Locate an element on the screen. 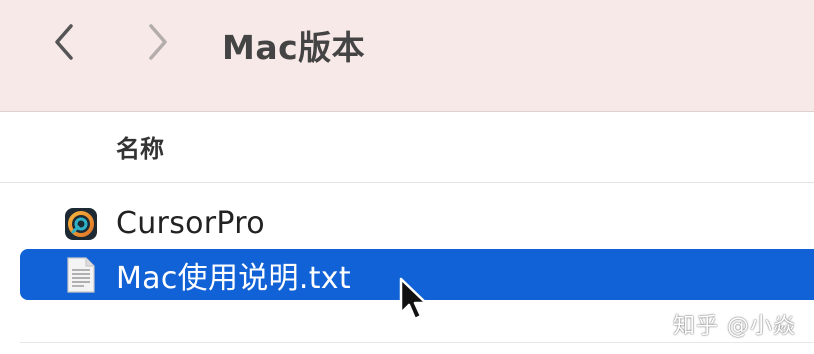 The width and height of the screenshot is (814, 354). chevron-right-icon is located at coordinates (158, 42).